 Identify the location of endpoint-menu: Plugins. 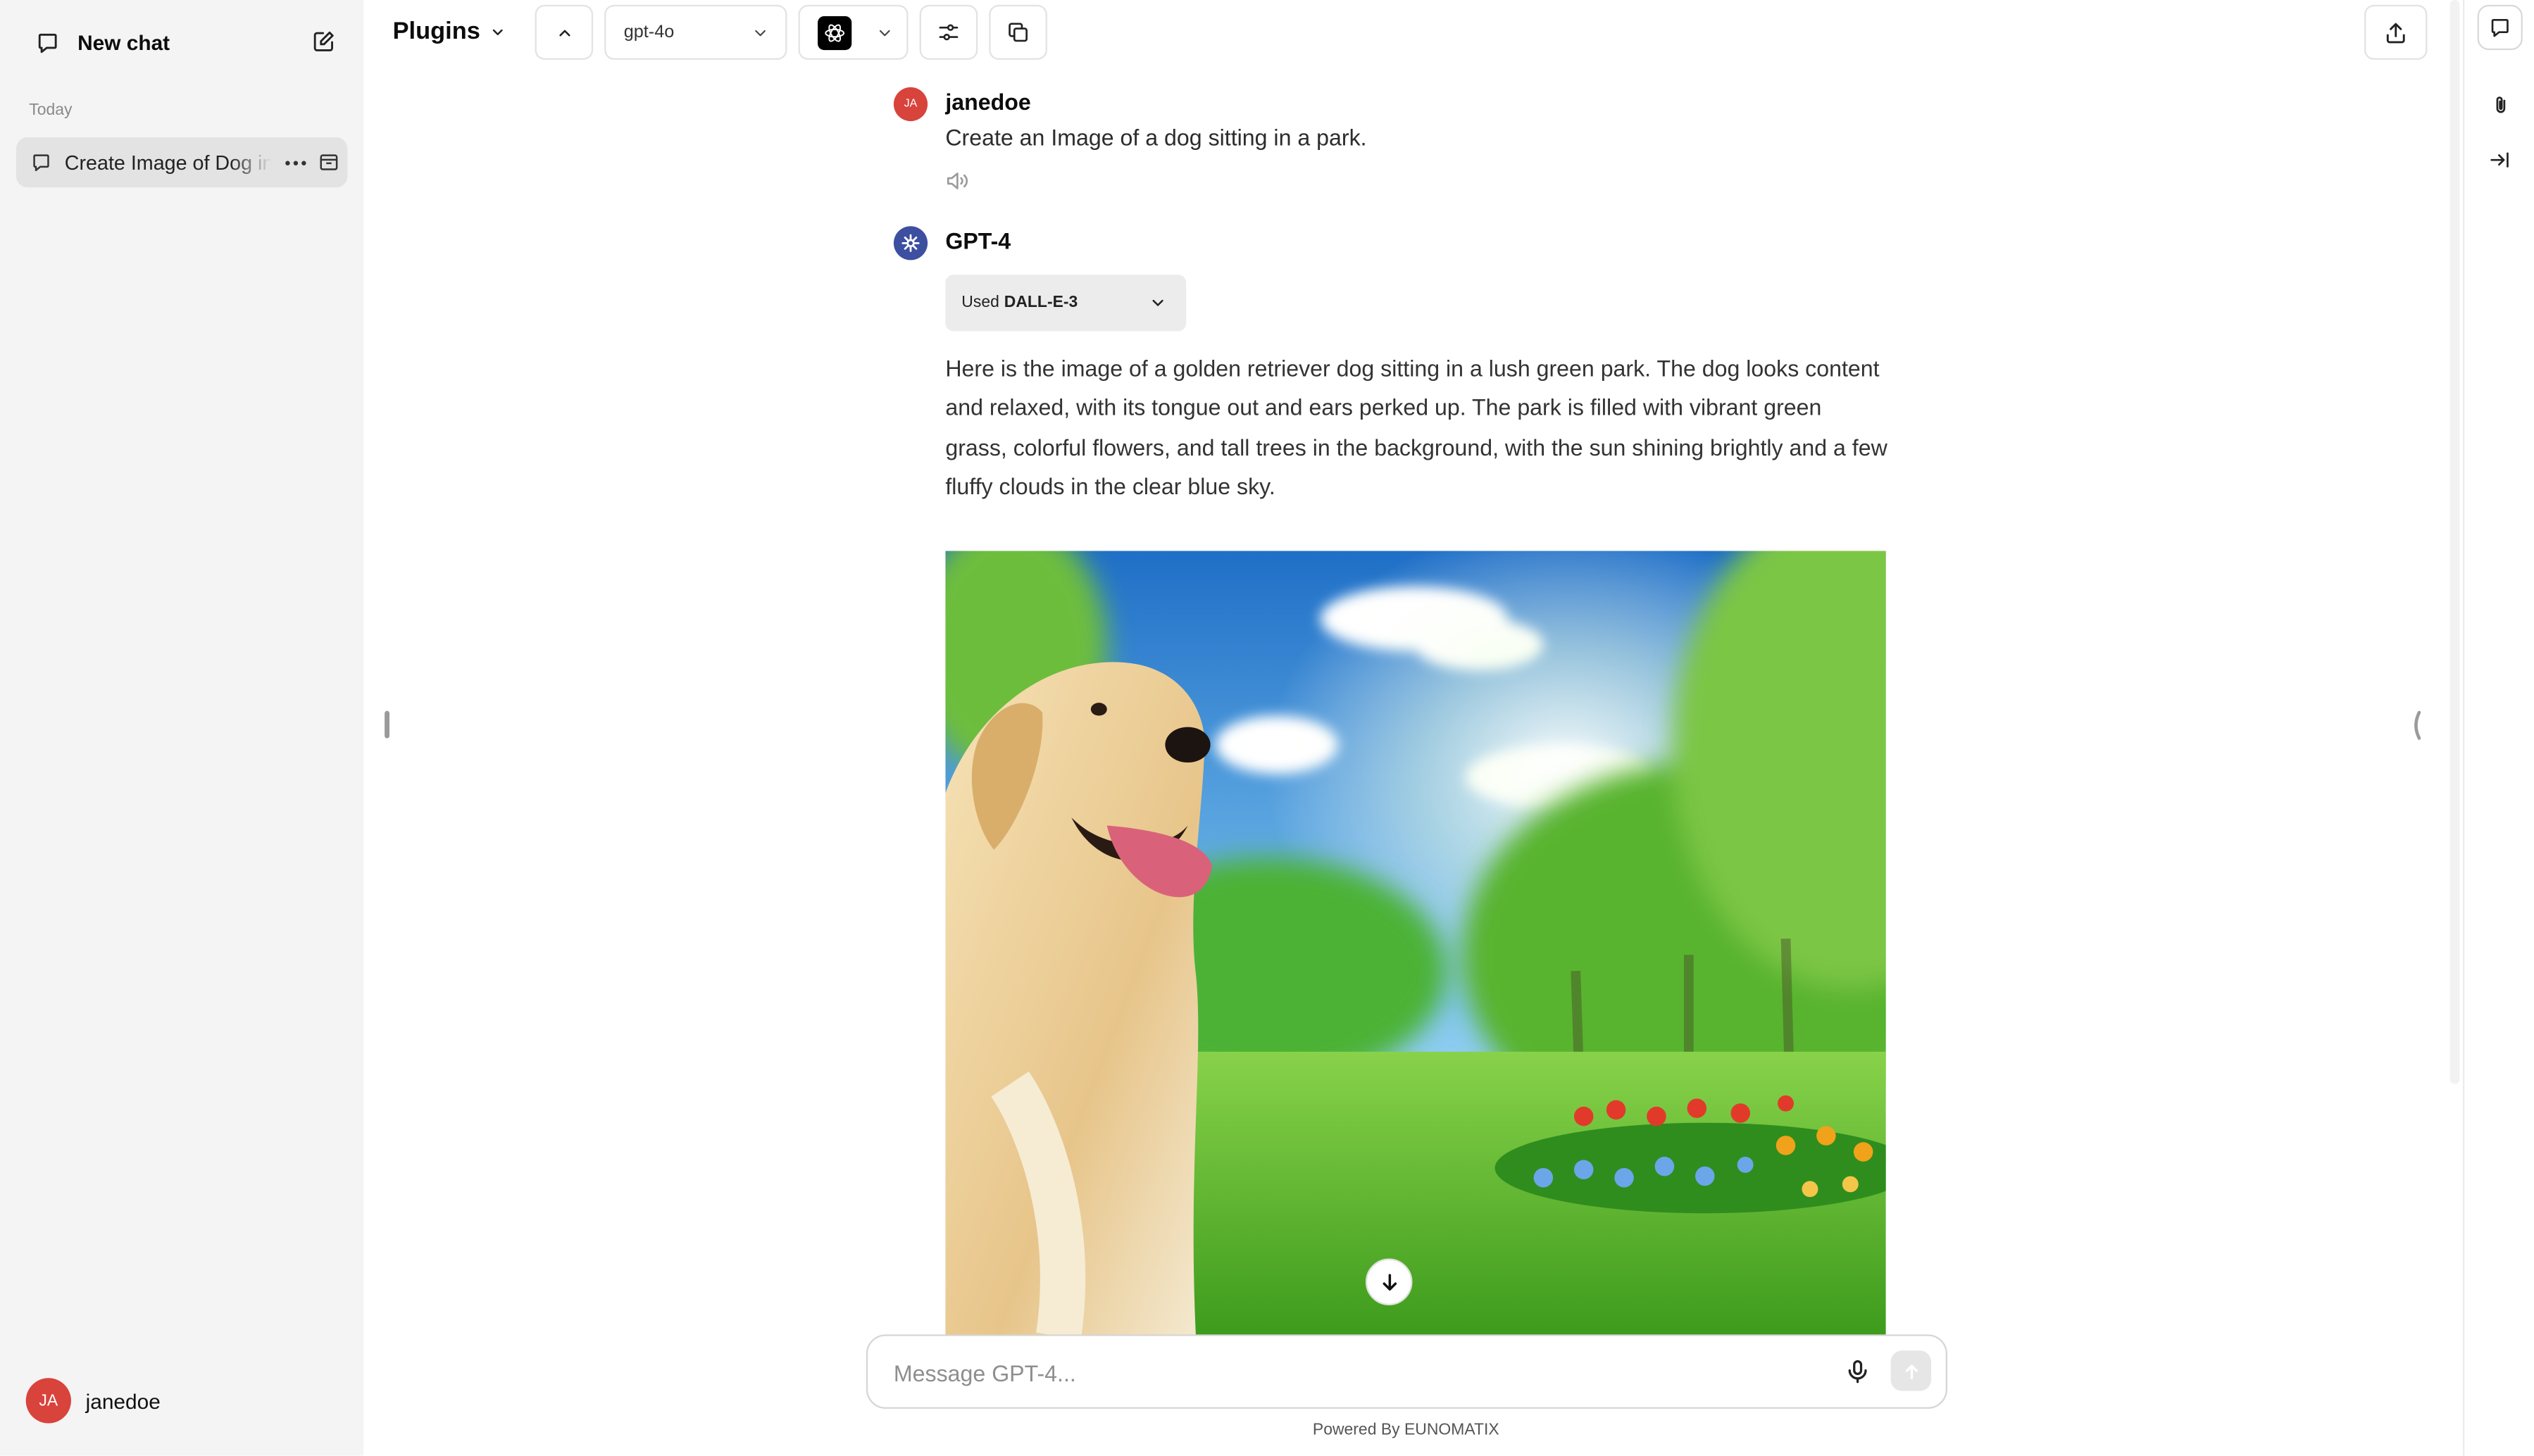
(450, 31).